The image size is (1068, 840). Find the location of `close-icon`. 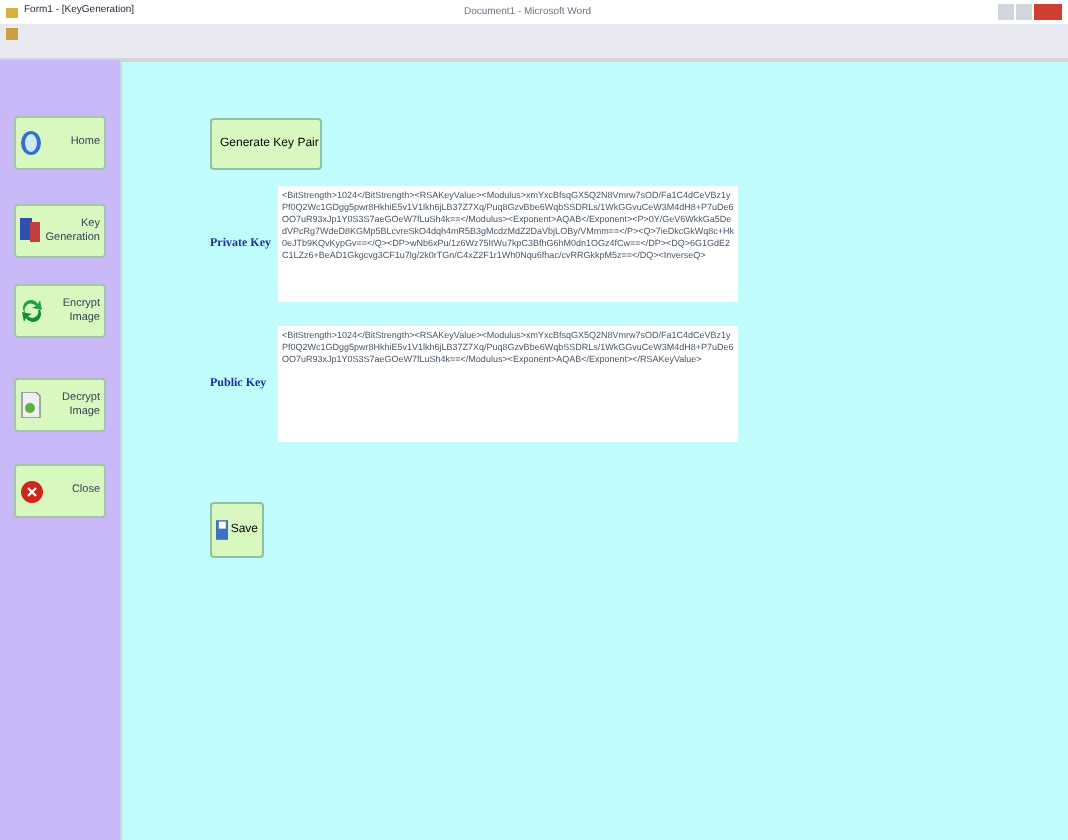

close-icon is located at coordinates (32, 491).